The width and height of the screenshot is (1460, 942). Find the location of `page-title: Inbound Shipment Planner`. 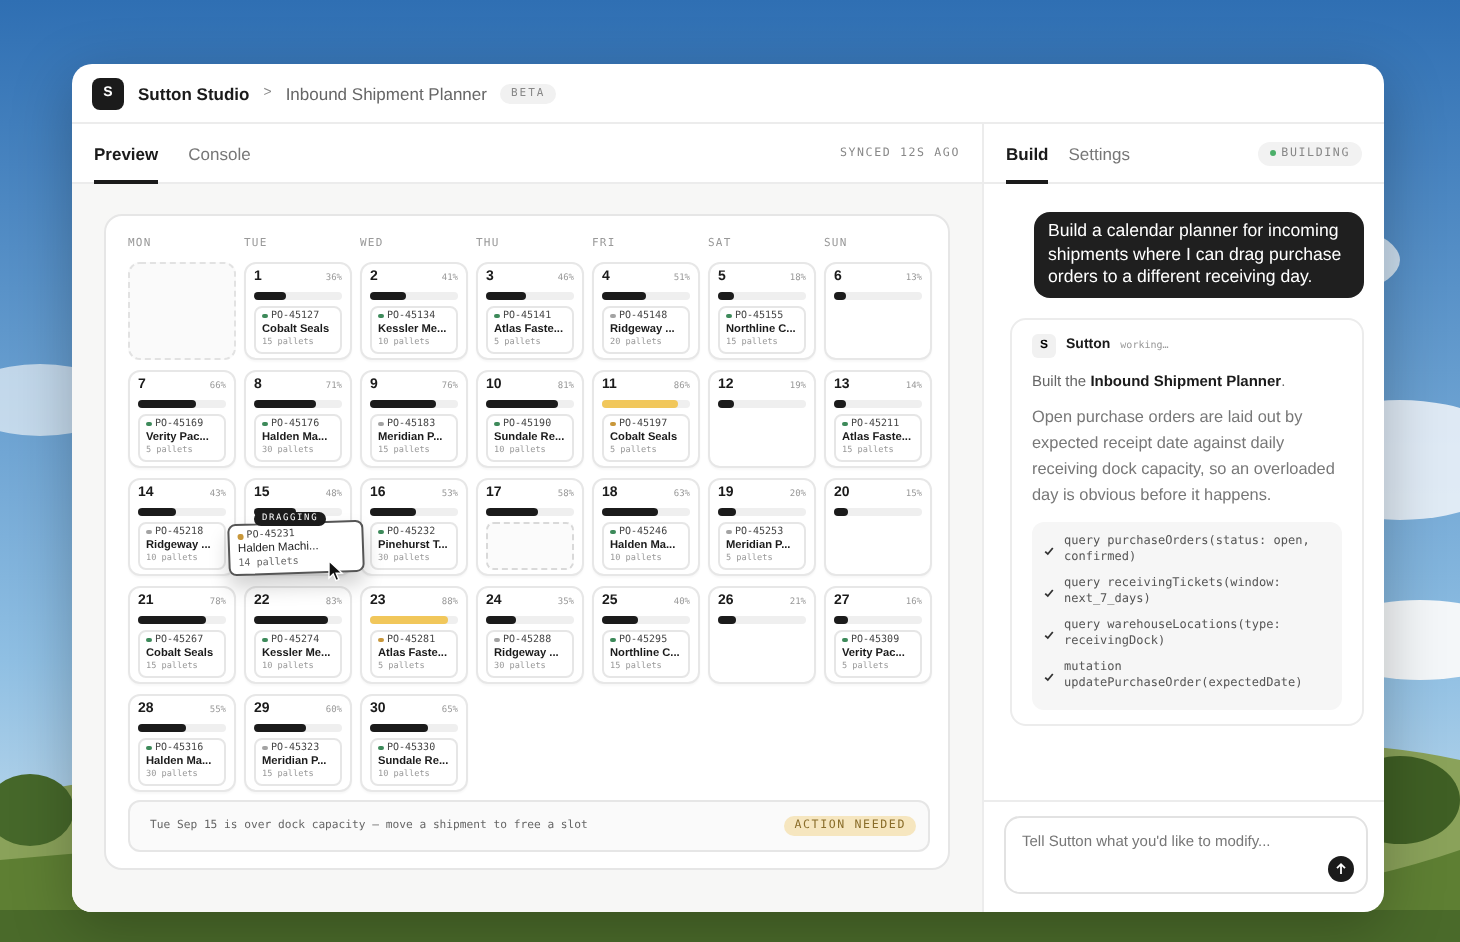

page-title: Inbound Shipment Planner is located at coordinates (386, 93).